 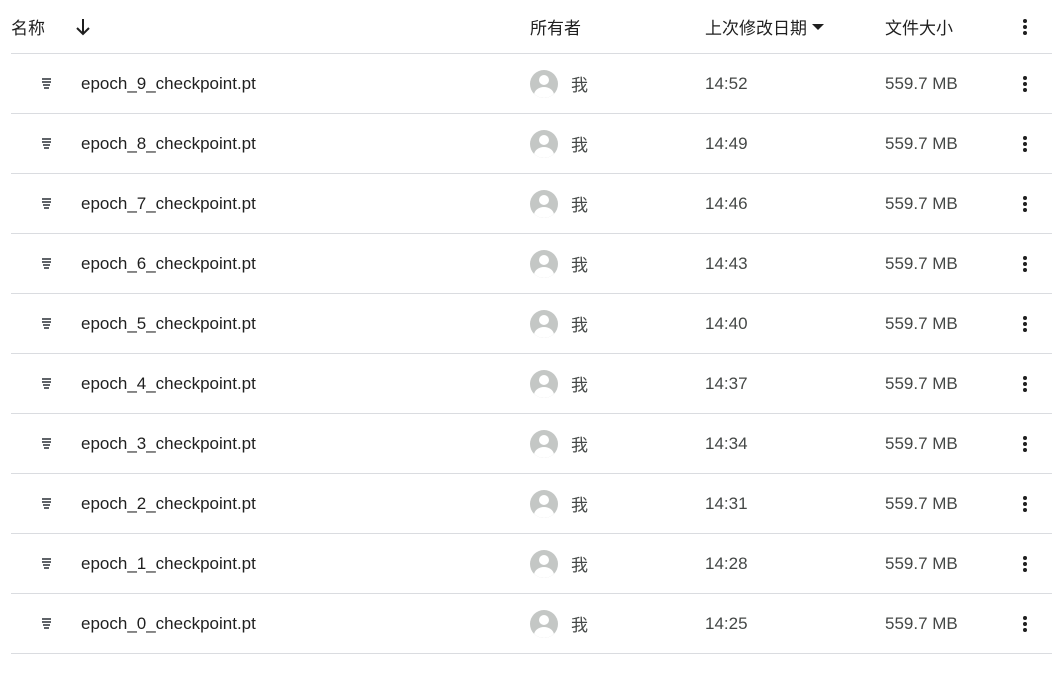 I want to click on file-name: epoch_7_checkpoint.pt, so click(x=168, y=203).